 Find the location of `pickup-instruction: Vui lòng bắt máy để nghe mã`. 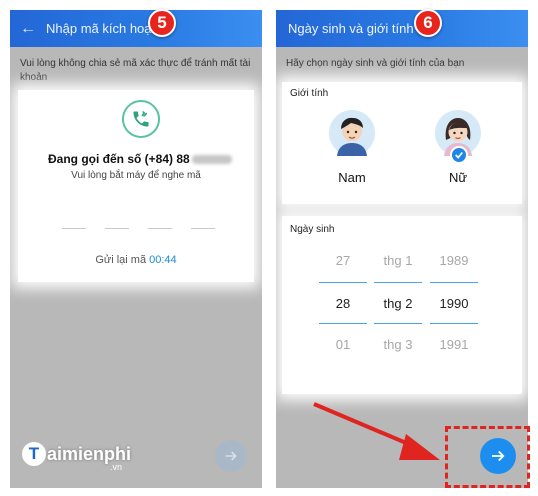

pickup-instruction: Vui lòng bắt máy để nghe mã is located at coordinates (136, 175).